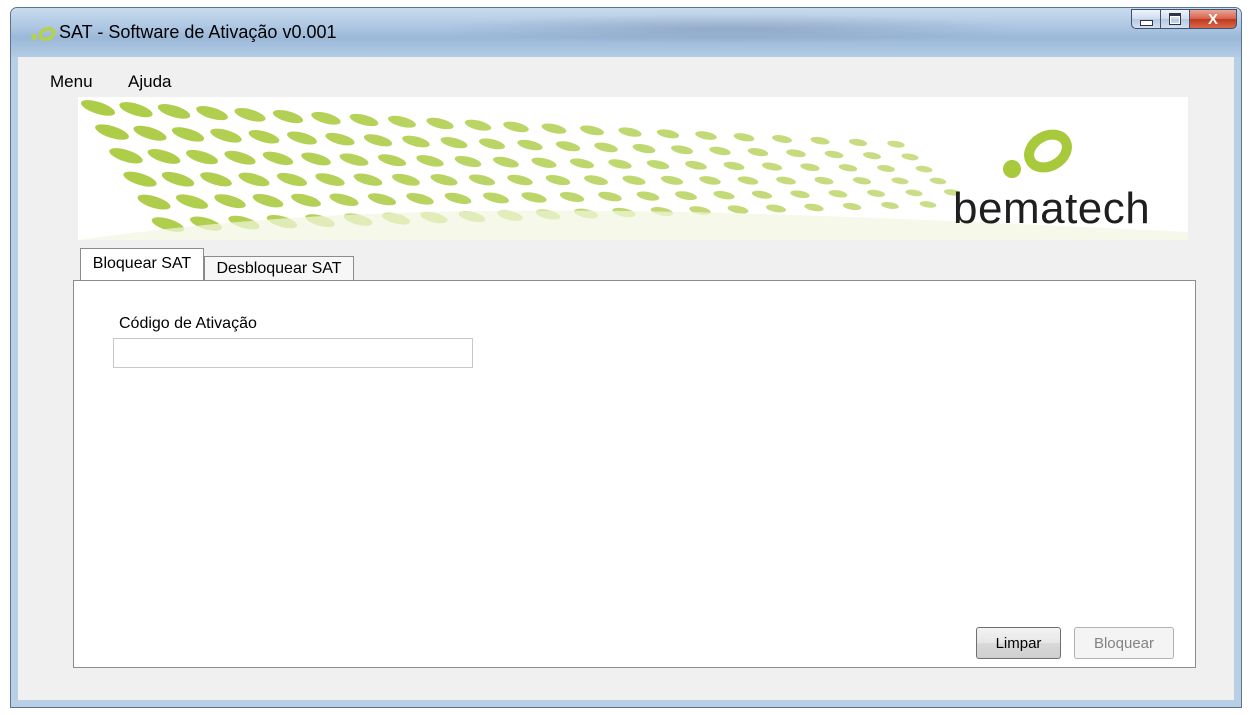 The image size is (1253, 715). What do you see at coordinates (43, 34) in the screenshot?
I see `app-logo-icon` at bounding box center [43, 34].